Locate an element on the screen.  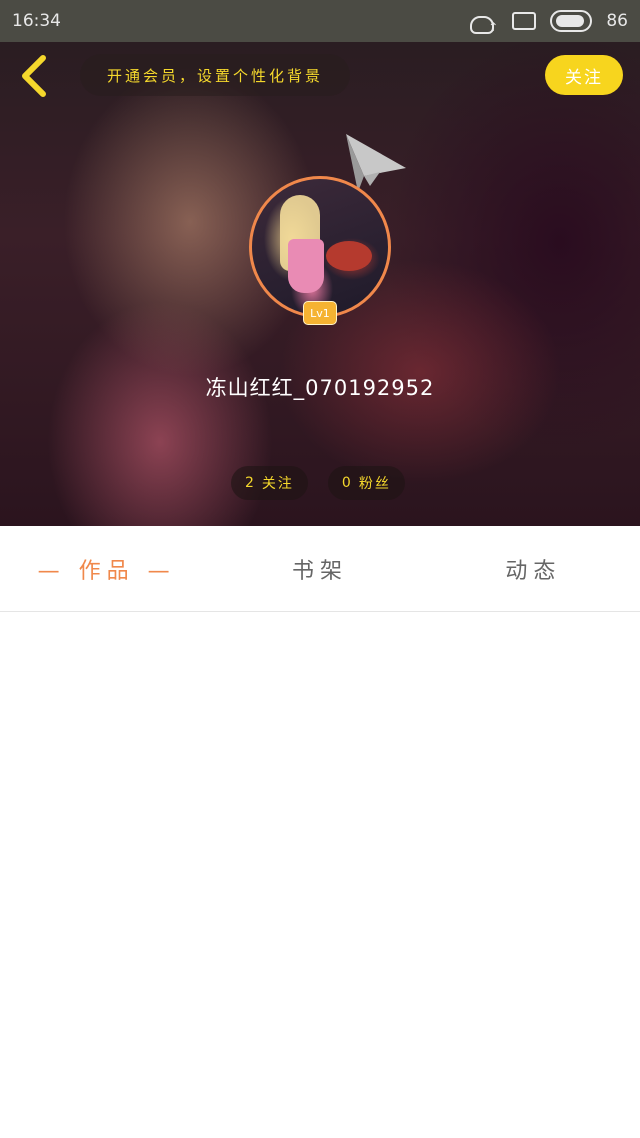
stats-row: 2 关注 0 粉丝 is located at coordinates (318, 483).